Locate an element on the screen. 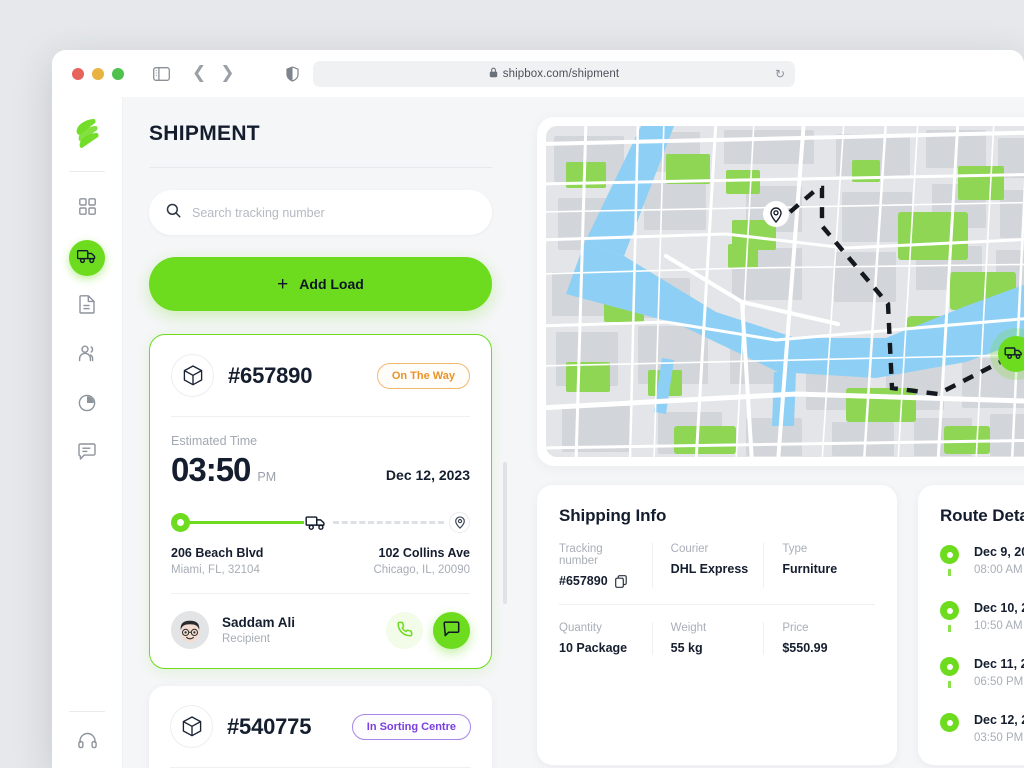 The width and height of the screenshot is (1024, 768). sidebar-item-analytics is located at coordinates (87, 405).